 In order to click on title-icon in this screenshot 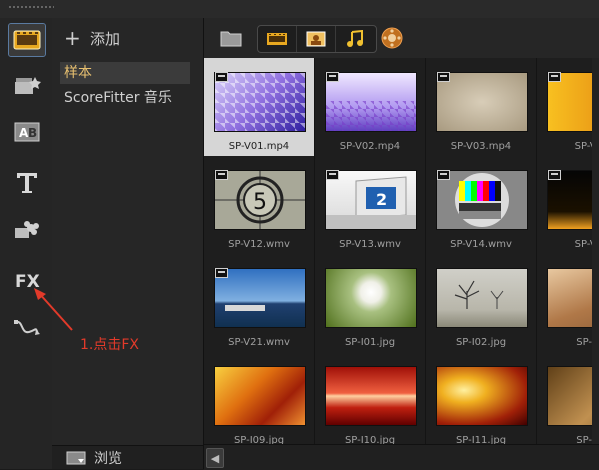, I will do `click(27, 183)`.